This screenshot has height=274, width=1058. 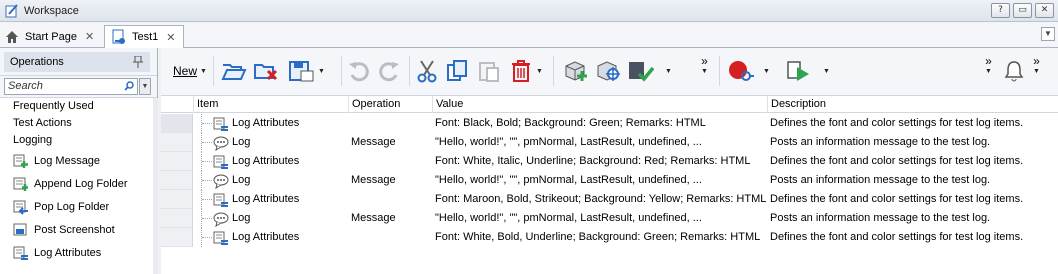 I want to click on new-label: New, so click(x=185, y=71).